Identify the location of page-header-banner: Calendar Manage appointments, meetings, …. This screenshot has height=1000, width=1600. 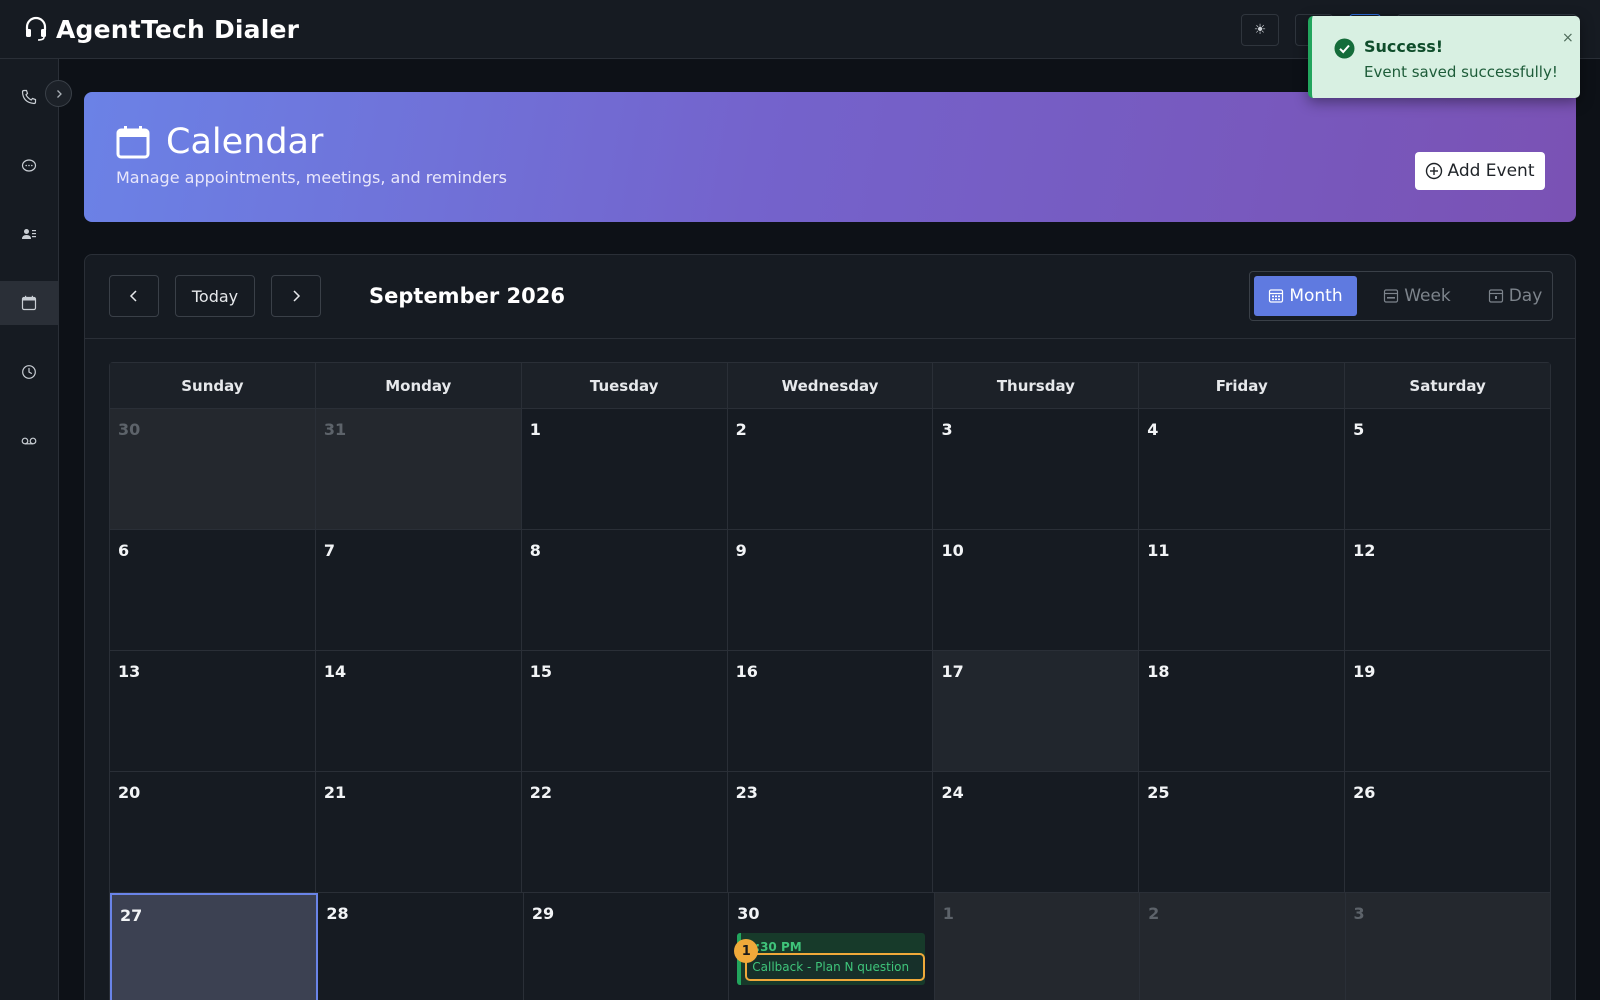
(830, 157).